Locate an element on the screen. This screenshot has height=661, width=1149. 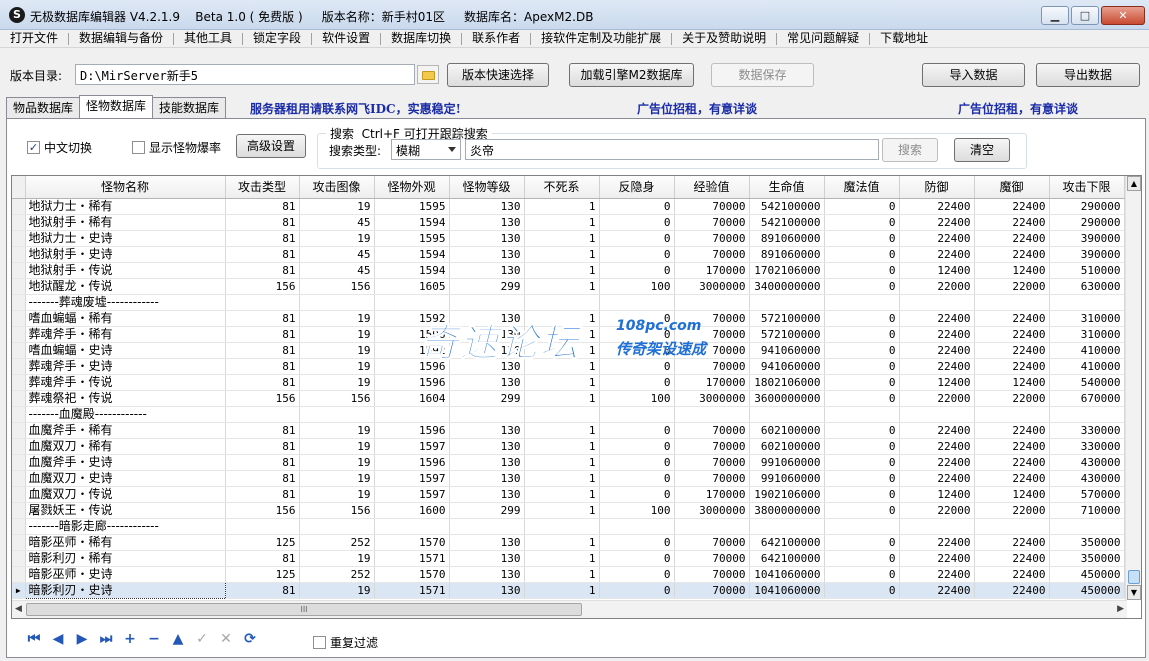
column-header: 怪物外观 is located at coordinates (412, 187).